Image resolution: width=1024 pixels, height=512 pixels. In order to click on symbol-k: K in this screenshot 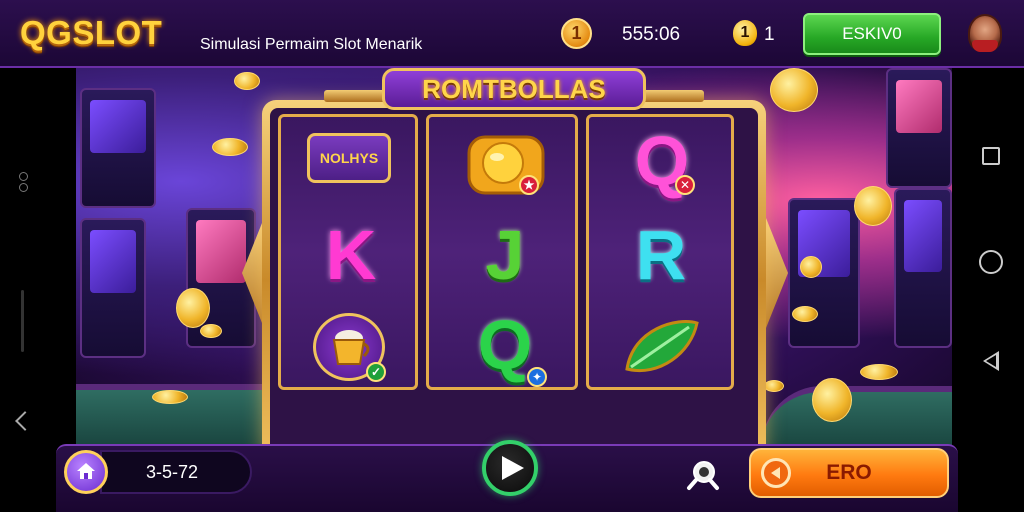, I will do `click(351, 255)`.